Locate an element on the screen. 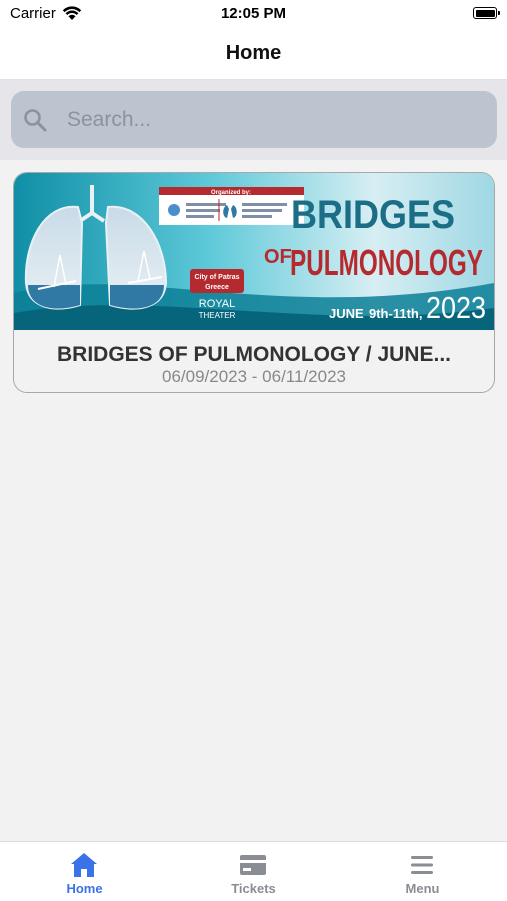  menu-icon is located at coordinates (422, 865).